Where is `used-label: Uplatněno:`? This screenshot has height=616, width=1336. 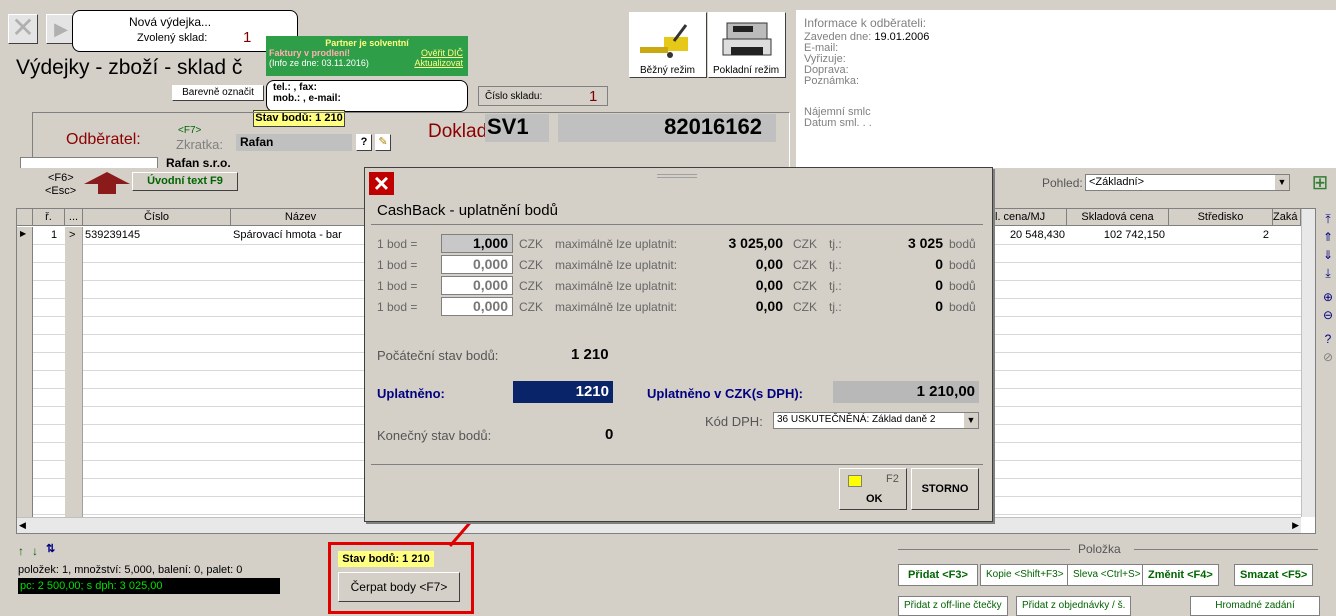 used-label: Uplatněno: is located at coordinates (411, 393).